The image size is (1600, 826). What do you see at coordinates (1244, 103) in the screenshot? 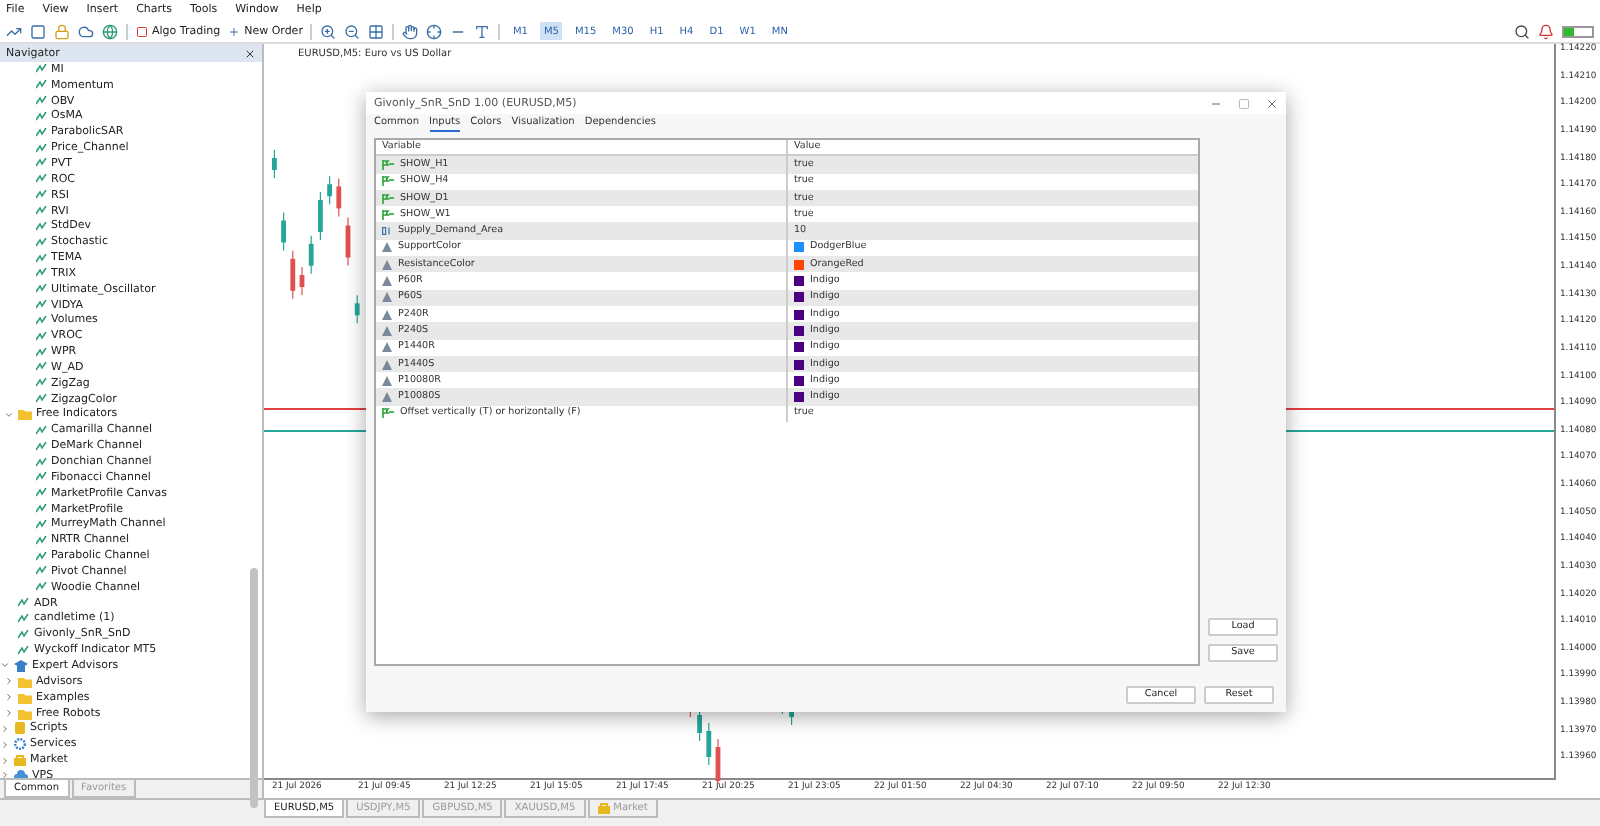
I see `maximize-icon` at bounding box center [1244, 103].